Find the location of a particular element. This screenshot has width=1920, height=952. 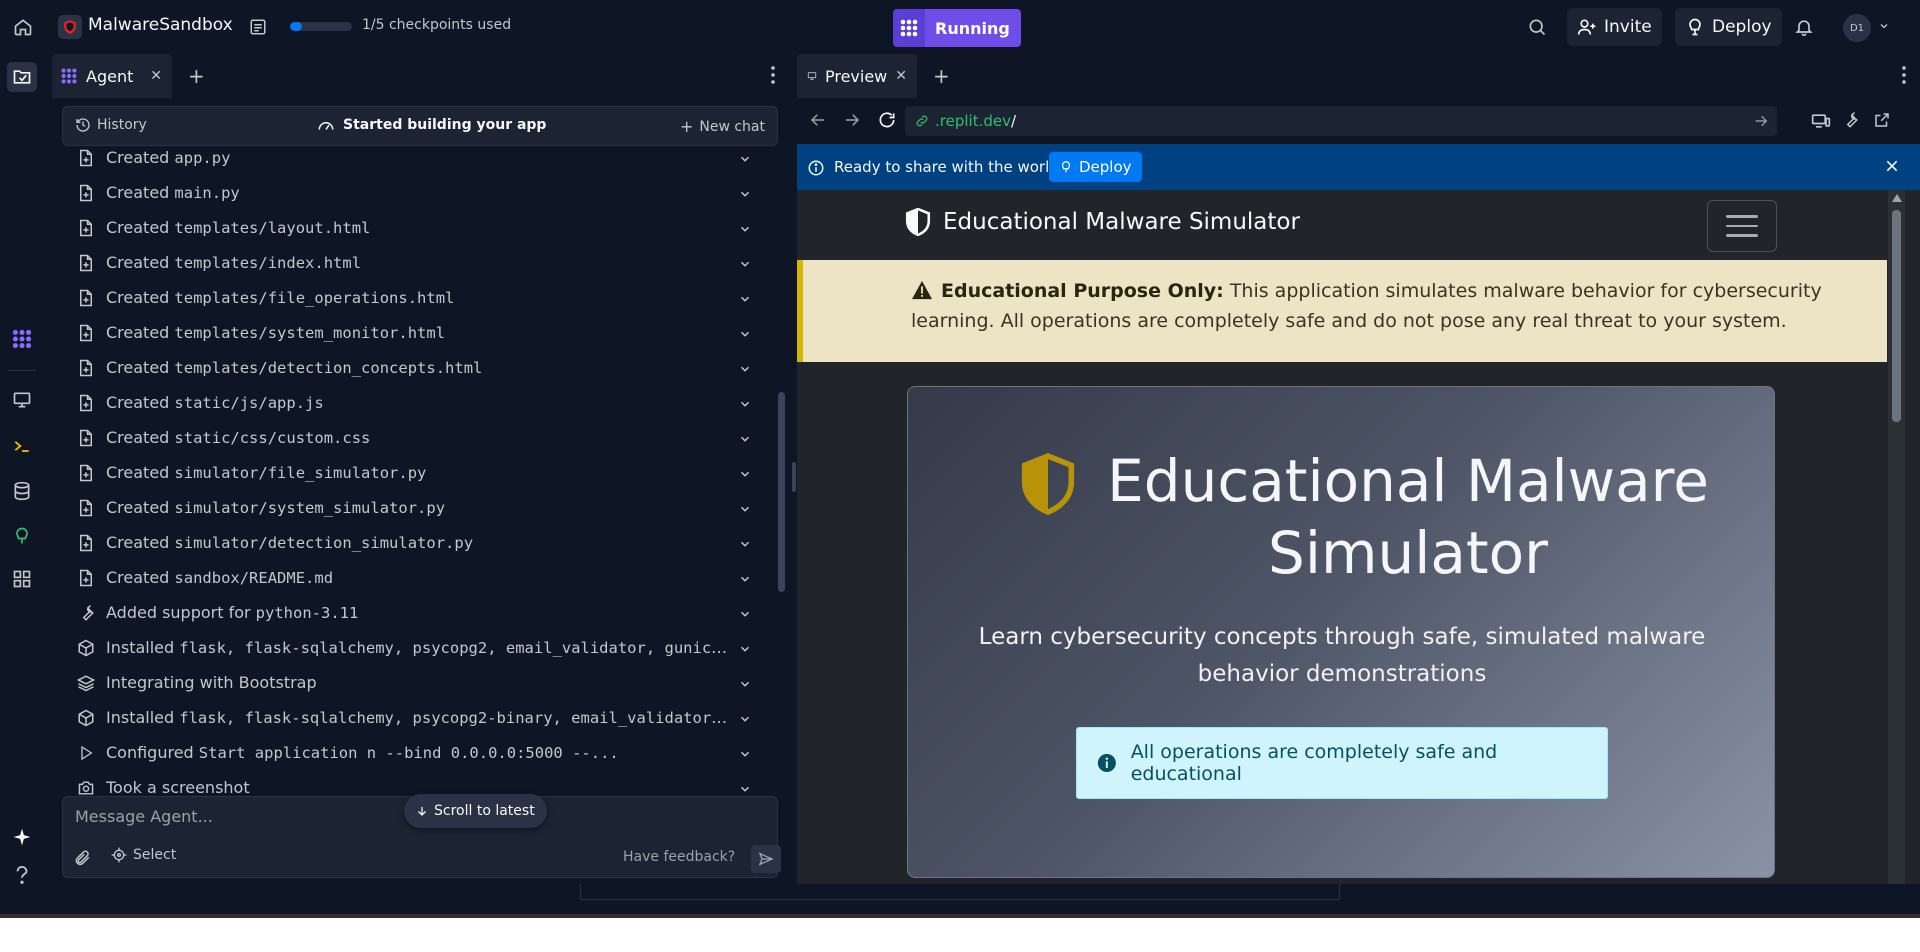

deploy-button: Deploy is located at coordinates (1728, 27).